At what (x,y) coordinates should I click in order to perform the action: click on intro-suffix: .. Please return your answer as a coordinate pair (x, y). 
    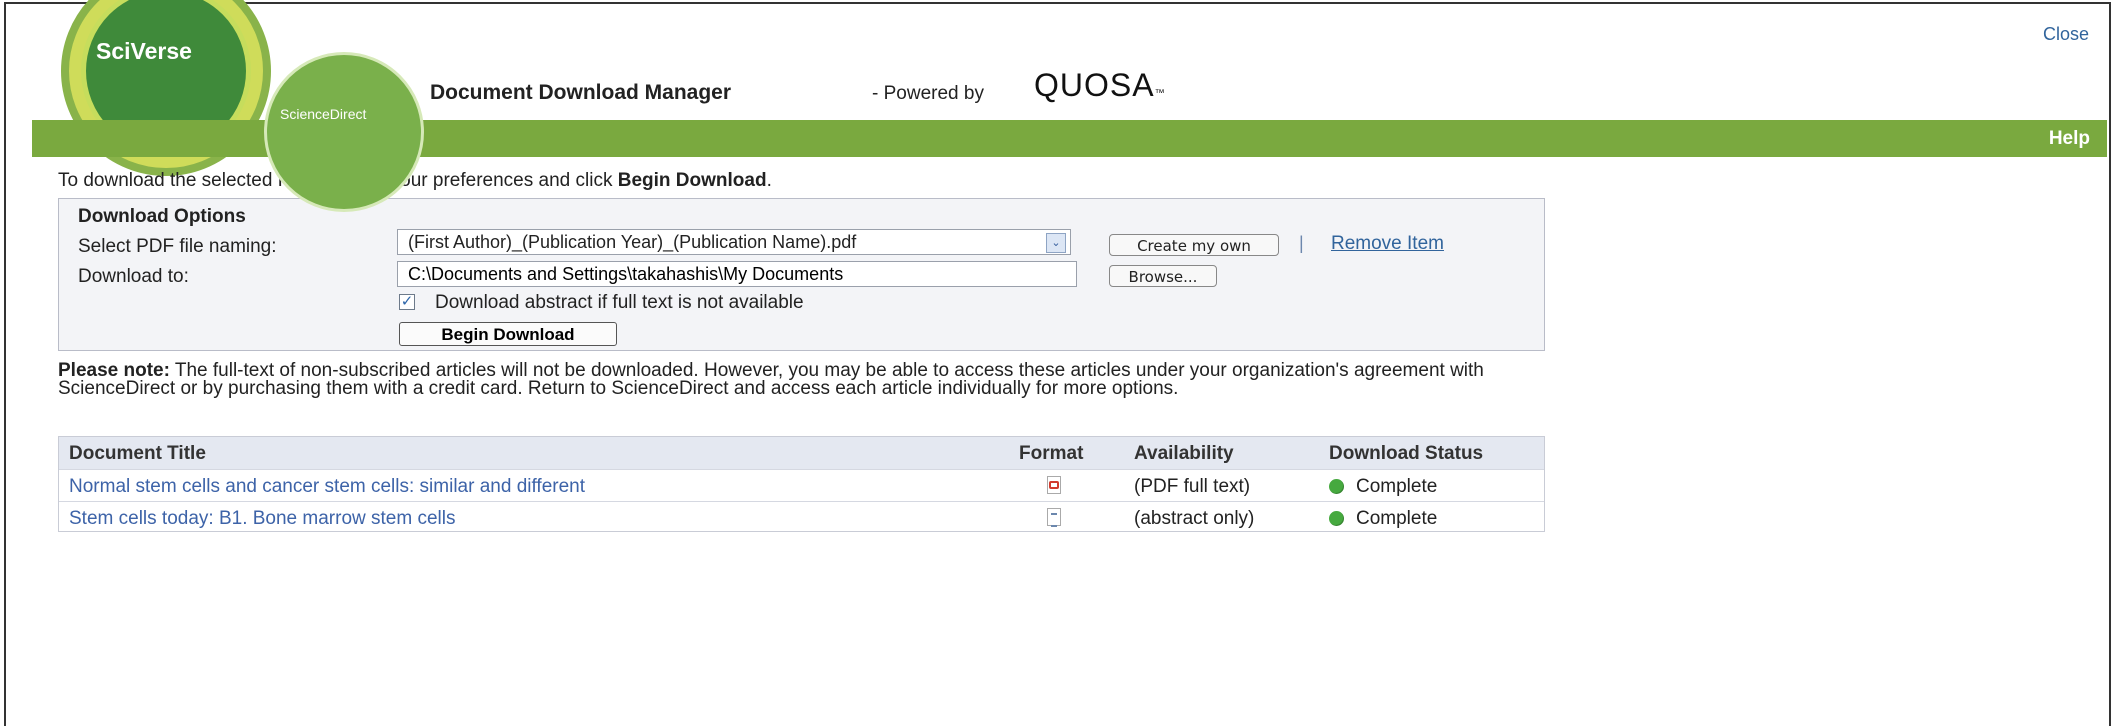
    Looking at the image, I should click on (769, 180).